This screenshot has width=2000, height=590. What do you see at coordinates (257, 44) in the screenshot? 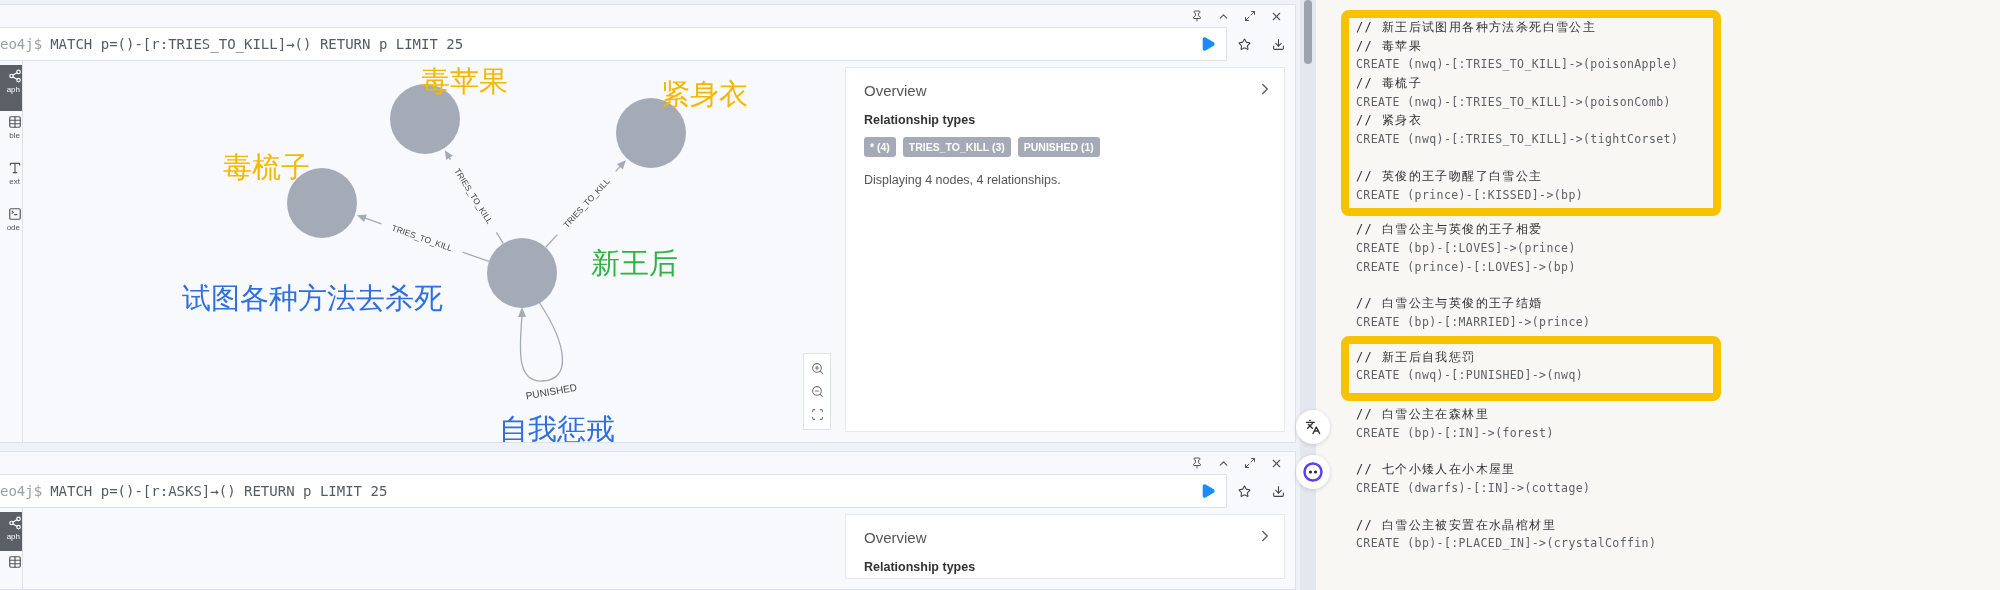
I see `query-text: MATCH p=()-[r:TRIES_TO_KILL]→() RETURN p LIMIT 25` at bounding box center [257, 44].